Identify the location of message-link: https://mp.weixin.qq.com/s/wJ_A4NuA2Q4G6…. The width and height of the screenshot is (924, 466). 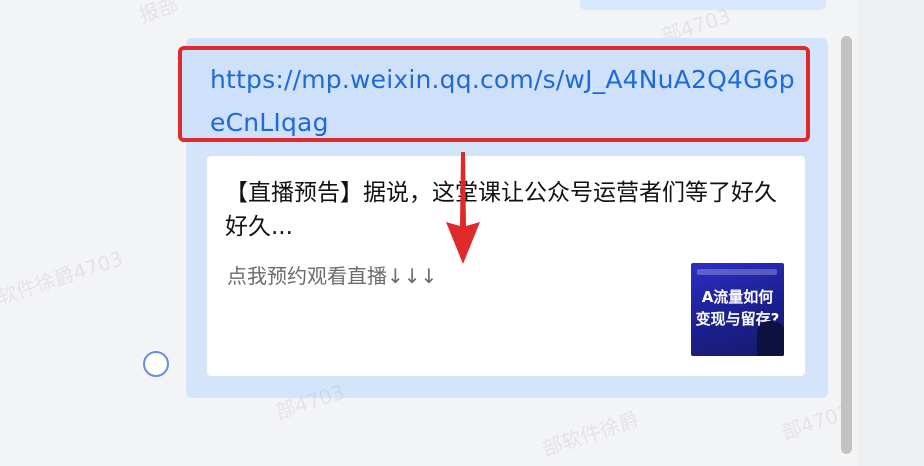
(505, 101).